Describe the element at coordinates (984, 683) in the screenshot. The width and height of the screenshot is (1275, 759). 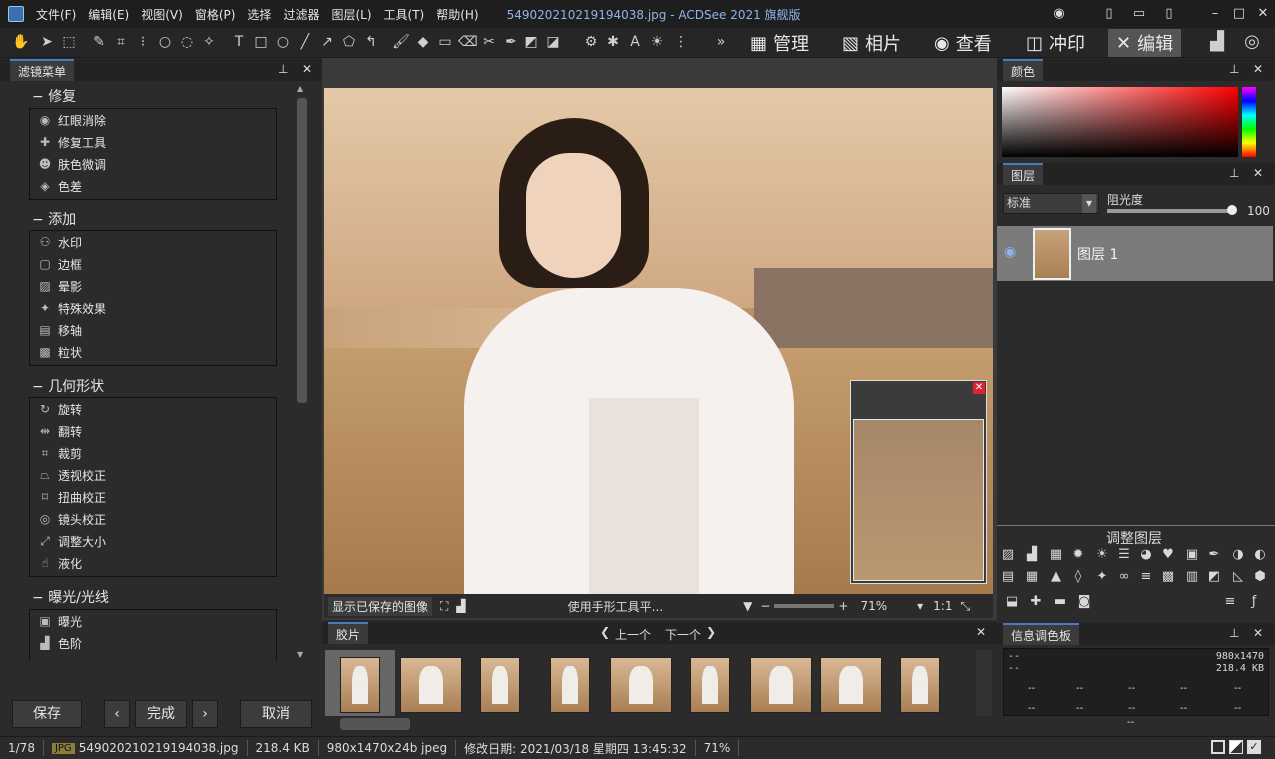
I see `filmstrip-vscroll` at that location.